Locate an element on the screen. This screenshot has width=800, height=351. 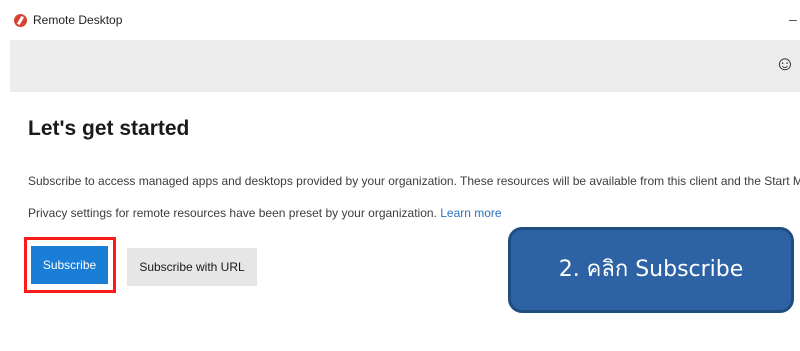
window-title: Remote Desktop is located at coordinates (78, 20).